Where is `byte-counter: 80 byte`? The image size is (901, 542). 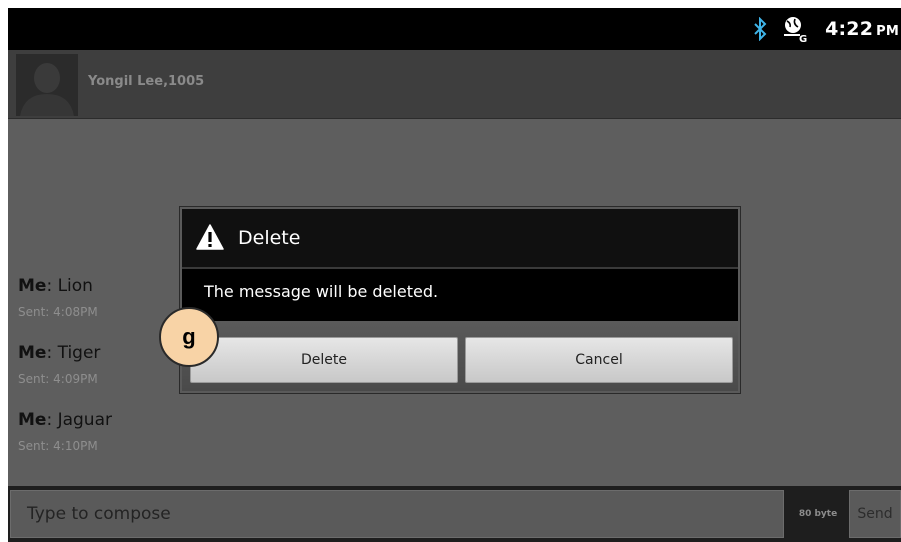
byte-counter: 80 byte is located at coordinates (818, 514).